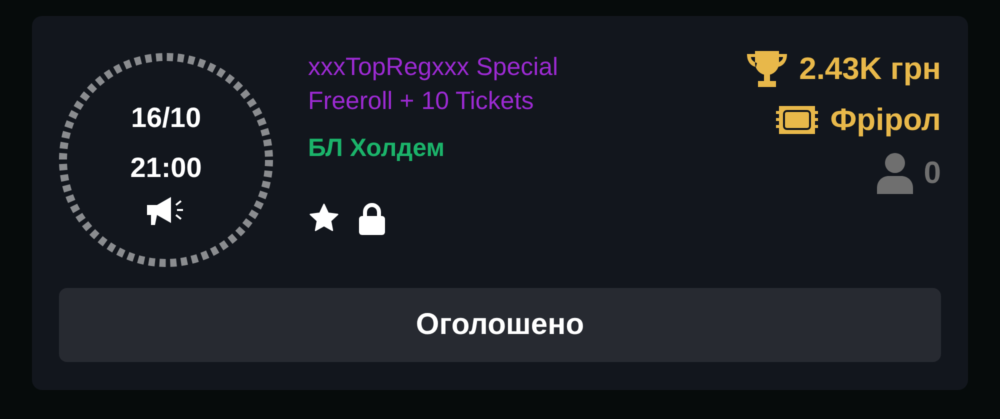  What do you see at coordinates (372, 219) in the screenshot?
I see `lock-icon` at bounding box center [372, 219].